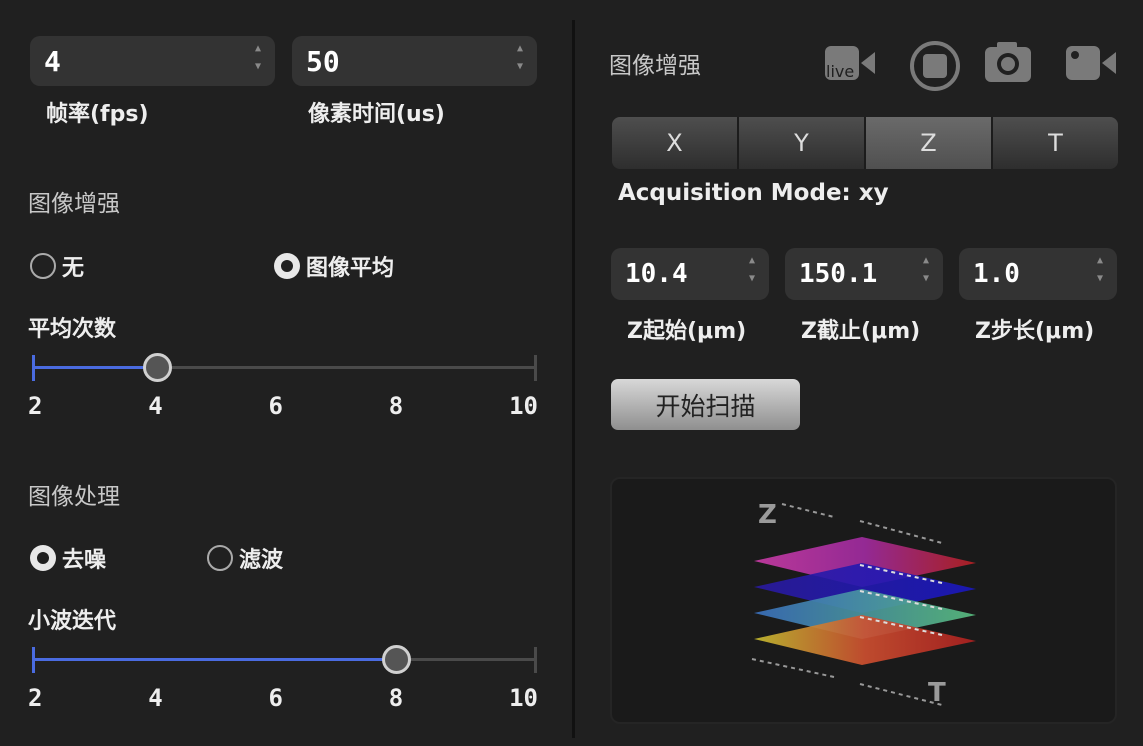 The height and width of the screenshot is (746, 1143). Describe the element at coordinates (97, 114) in the screenshot. I see `frame-rate-label: 帧率(fps)` at that location.